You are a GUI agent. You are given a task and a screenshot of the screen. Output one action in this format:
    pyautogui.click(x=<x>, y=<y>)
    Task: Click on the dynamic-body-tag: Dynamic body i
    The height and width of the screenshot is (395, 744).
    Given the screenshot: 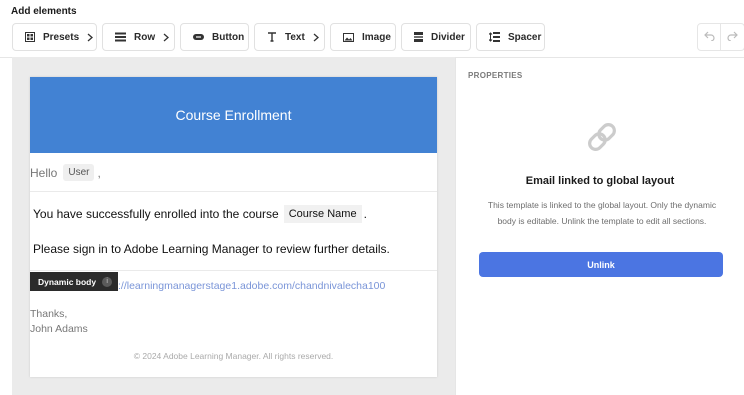 What is the action you would take?
    pyautogui.click(x=74, y=281)
    